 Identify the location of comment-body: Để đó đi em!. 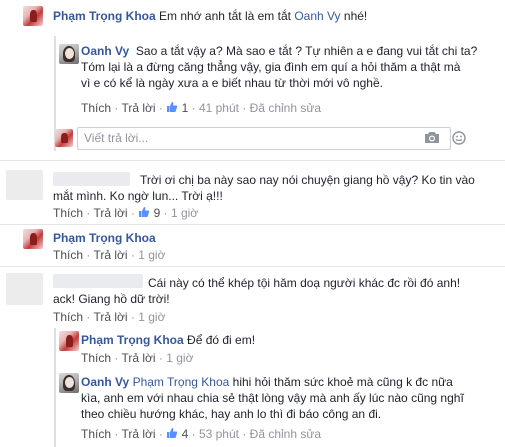
(221, 340).